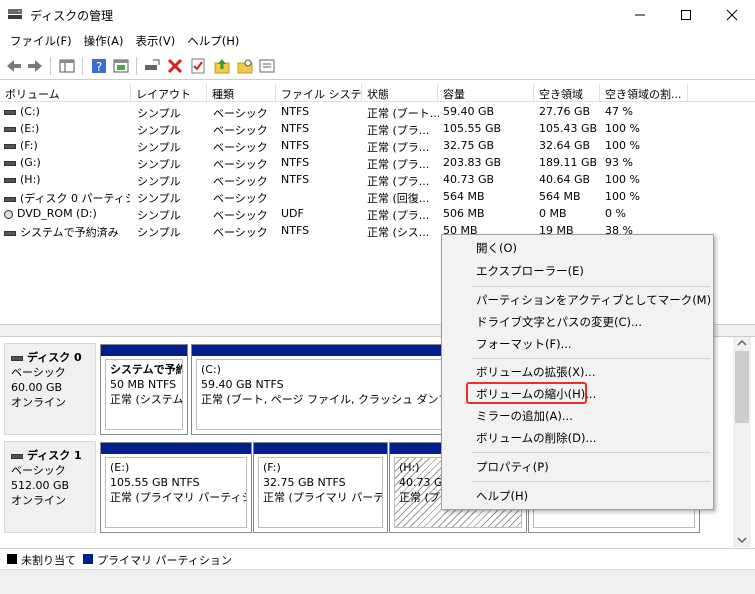 The image size is (755, 594). Describe the element at coordinates (742, 540) in the screenshot. I see `scroll-down-icon` at that location.